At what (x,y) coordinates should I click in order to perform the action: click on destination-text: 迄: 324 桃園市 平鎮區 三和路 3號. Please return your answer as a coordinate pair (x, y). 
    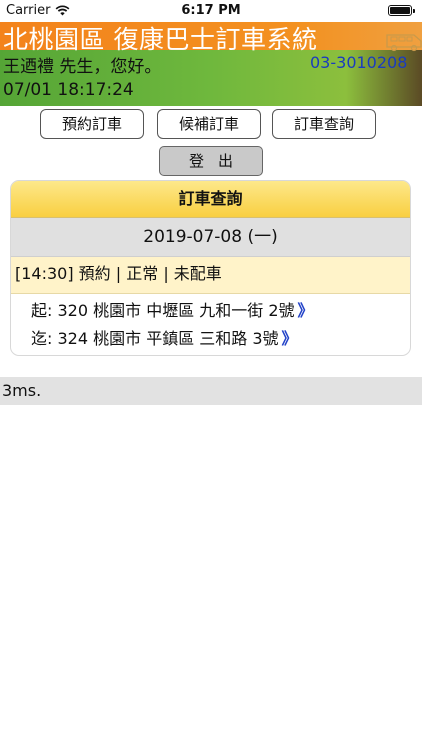
    Looking at the image, I should click on (155, 338).